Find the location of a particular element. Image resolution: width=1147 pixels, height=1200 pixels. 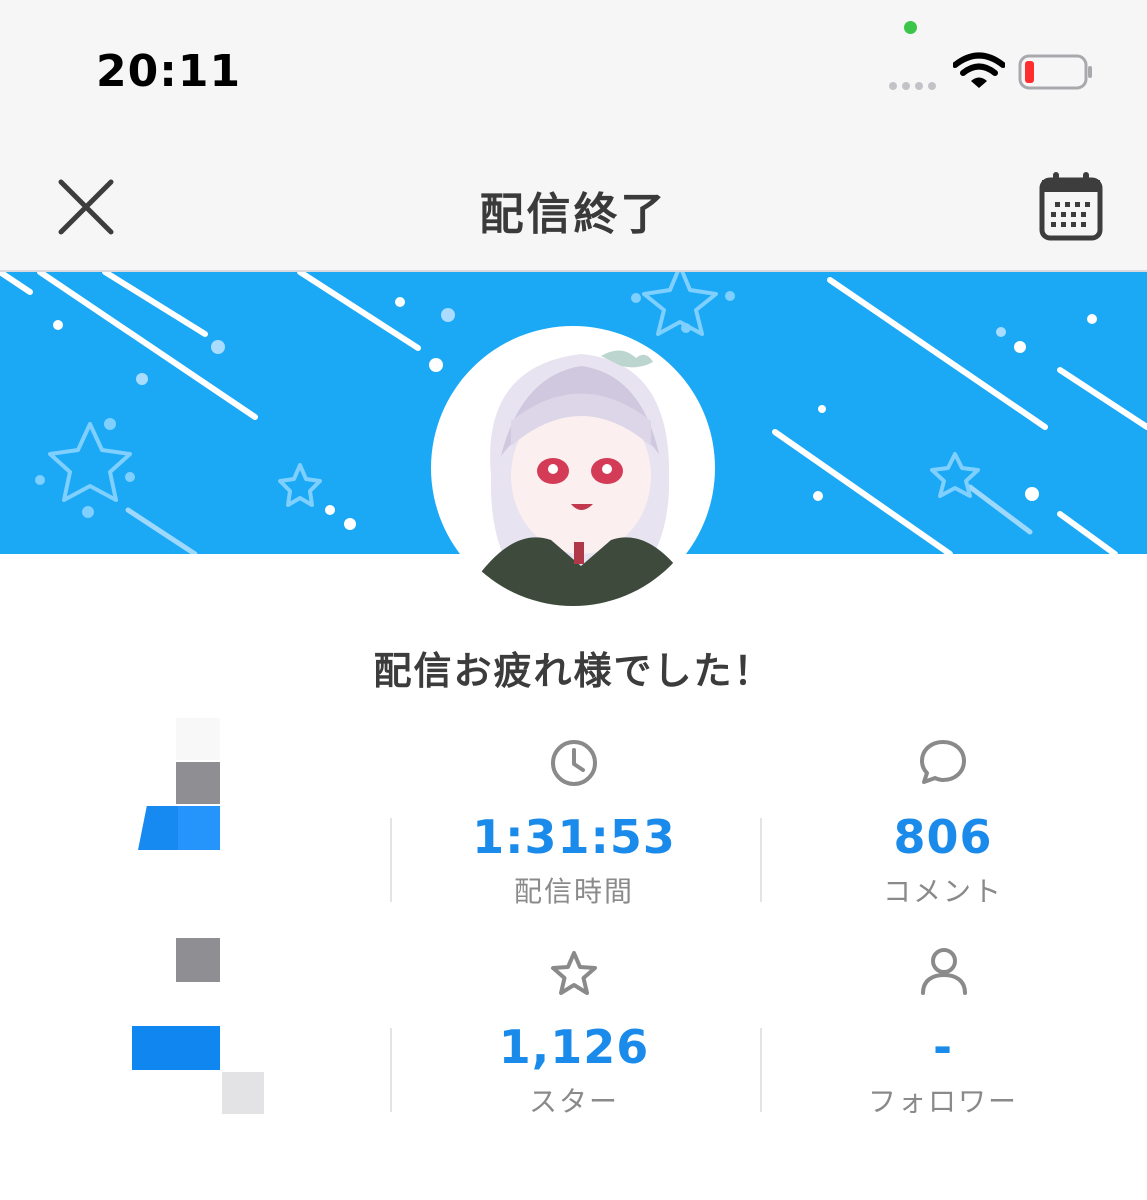

person-icon is located at coordinates (944, 971).